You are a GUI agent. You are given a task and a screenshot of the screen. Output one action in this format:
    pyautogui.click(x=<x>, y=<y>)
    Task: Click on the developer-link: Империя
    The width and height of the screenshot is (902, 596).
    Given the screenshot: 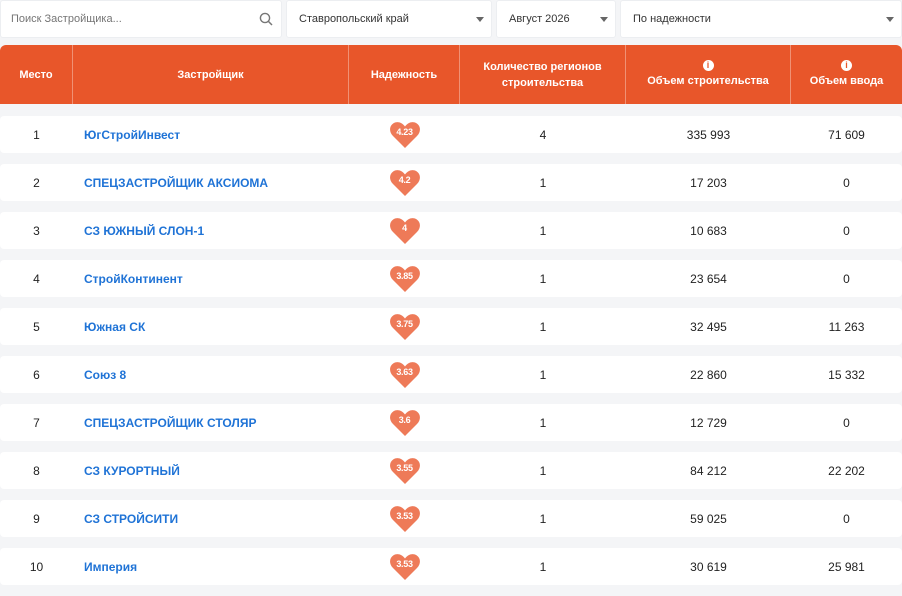 What is the action you would take?
    pyautogui.click(x=110, y=567)
    